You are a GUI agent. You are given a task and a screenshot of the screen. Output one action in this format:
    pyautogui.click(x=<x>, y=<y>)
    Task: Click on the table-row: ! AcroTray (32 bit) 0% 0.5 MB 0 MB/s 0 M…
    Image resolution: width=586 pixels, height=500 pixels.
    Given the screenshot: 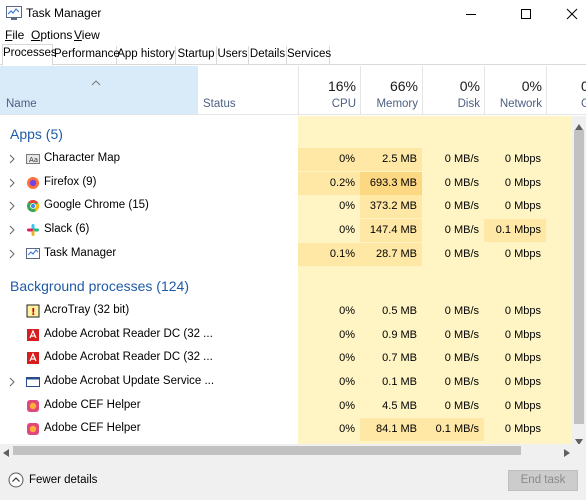 What is the action you would take?
    pyautogui.click(x=286, y=311)
    